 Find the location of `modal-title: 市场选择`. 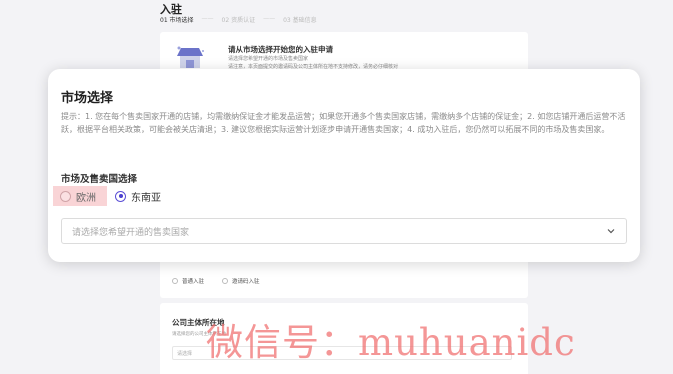

modal-title: 市场选择 is located at coordinates (87, 98).